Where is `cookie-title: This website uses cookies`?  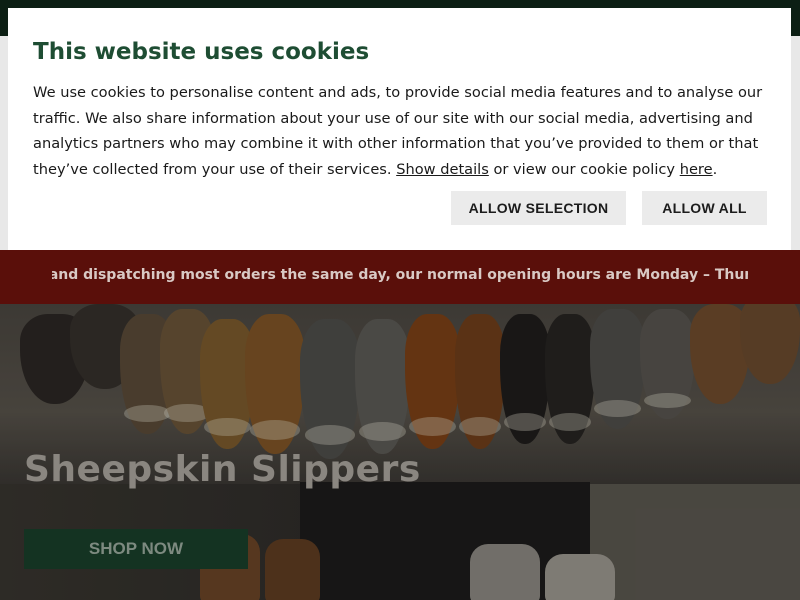
cookie-title: This website uses cookies is located at coordinates (201, 52).